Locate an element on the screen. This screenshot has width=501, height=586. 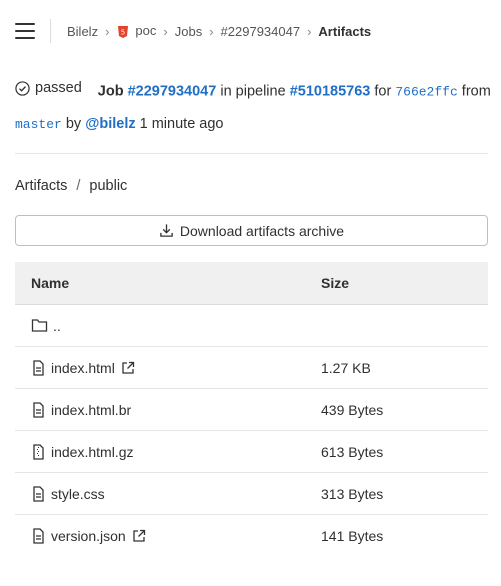
table-row: index.html.gz 613 Bytes is located at coordinates (251, 452).